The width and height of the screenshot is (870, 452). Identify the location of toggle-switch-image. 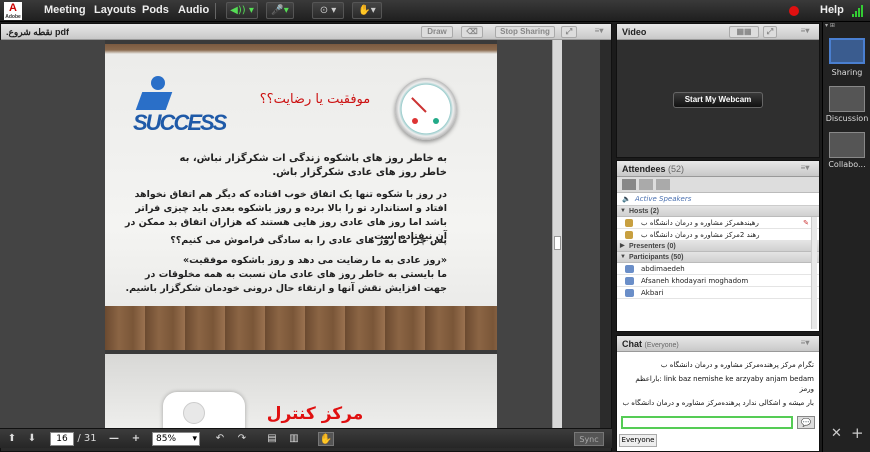
(204, 410).